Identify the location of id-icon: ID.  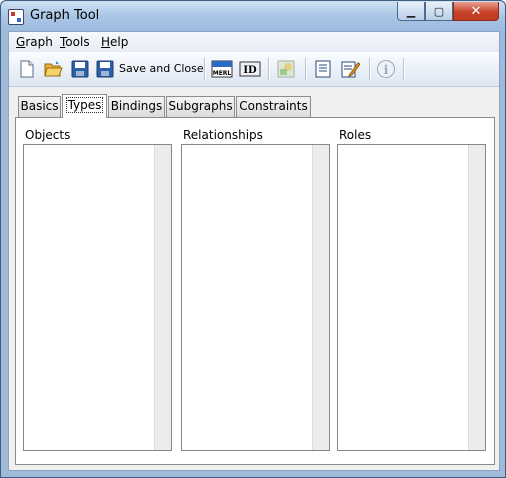
(250, 69).